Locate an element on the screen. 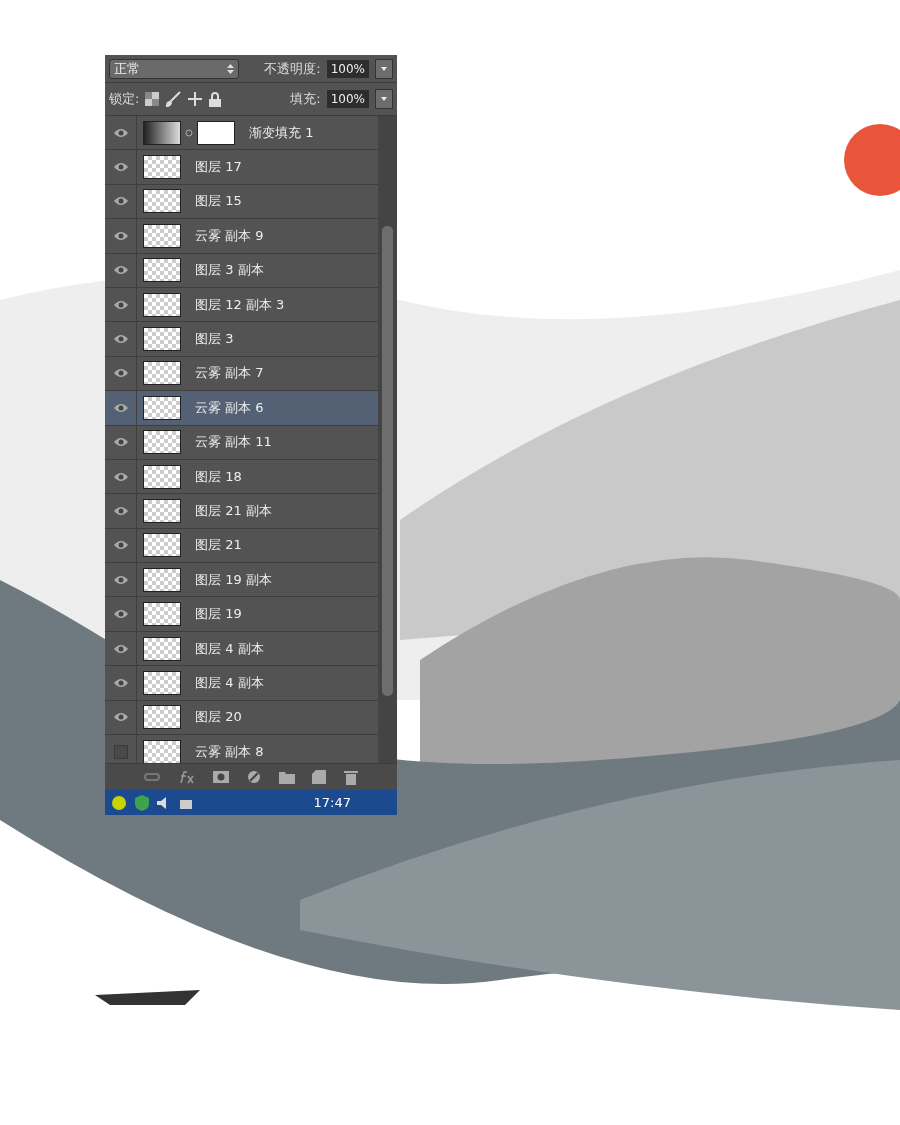 This screenshot has height=1125, width=900. shield-icon is located at coordinates (142, 802).